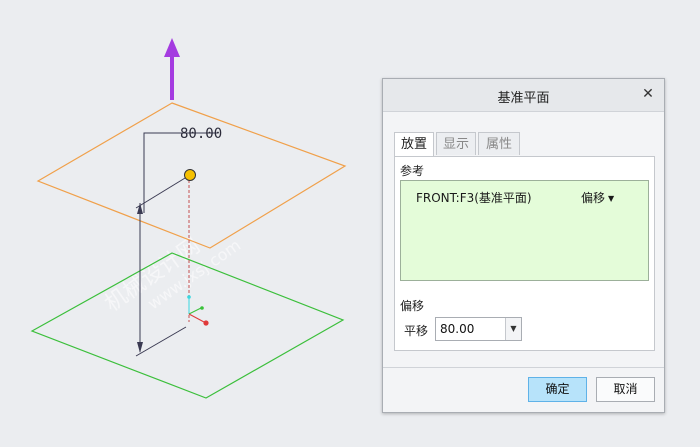  I want to click on tab-properties: 属性, so click(499, 143).